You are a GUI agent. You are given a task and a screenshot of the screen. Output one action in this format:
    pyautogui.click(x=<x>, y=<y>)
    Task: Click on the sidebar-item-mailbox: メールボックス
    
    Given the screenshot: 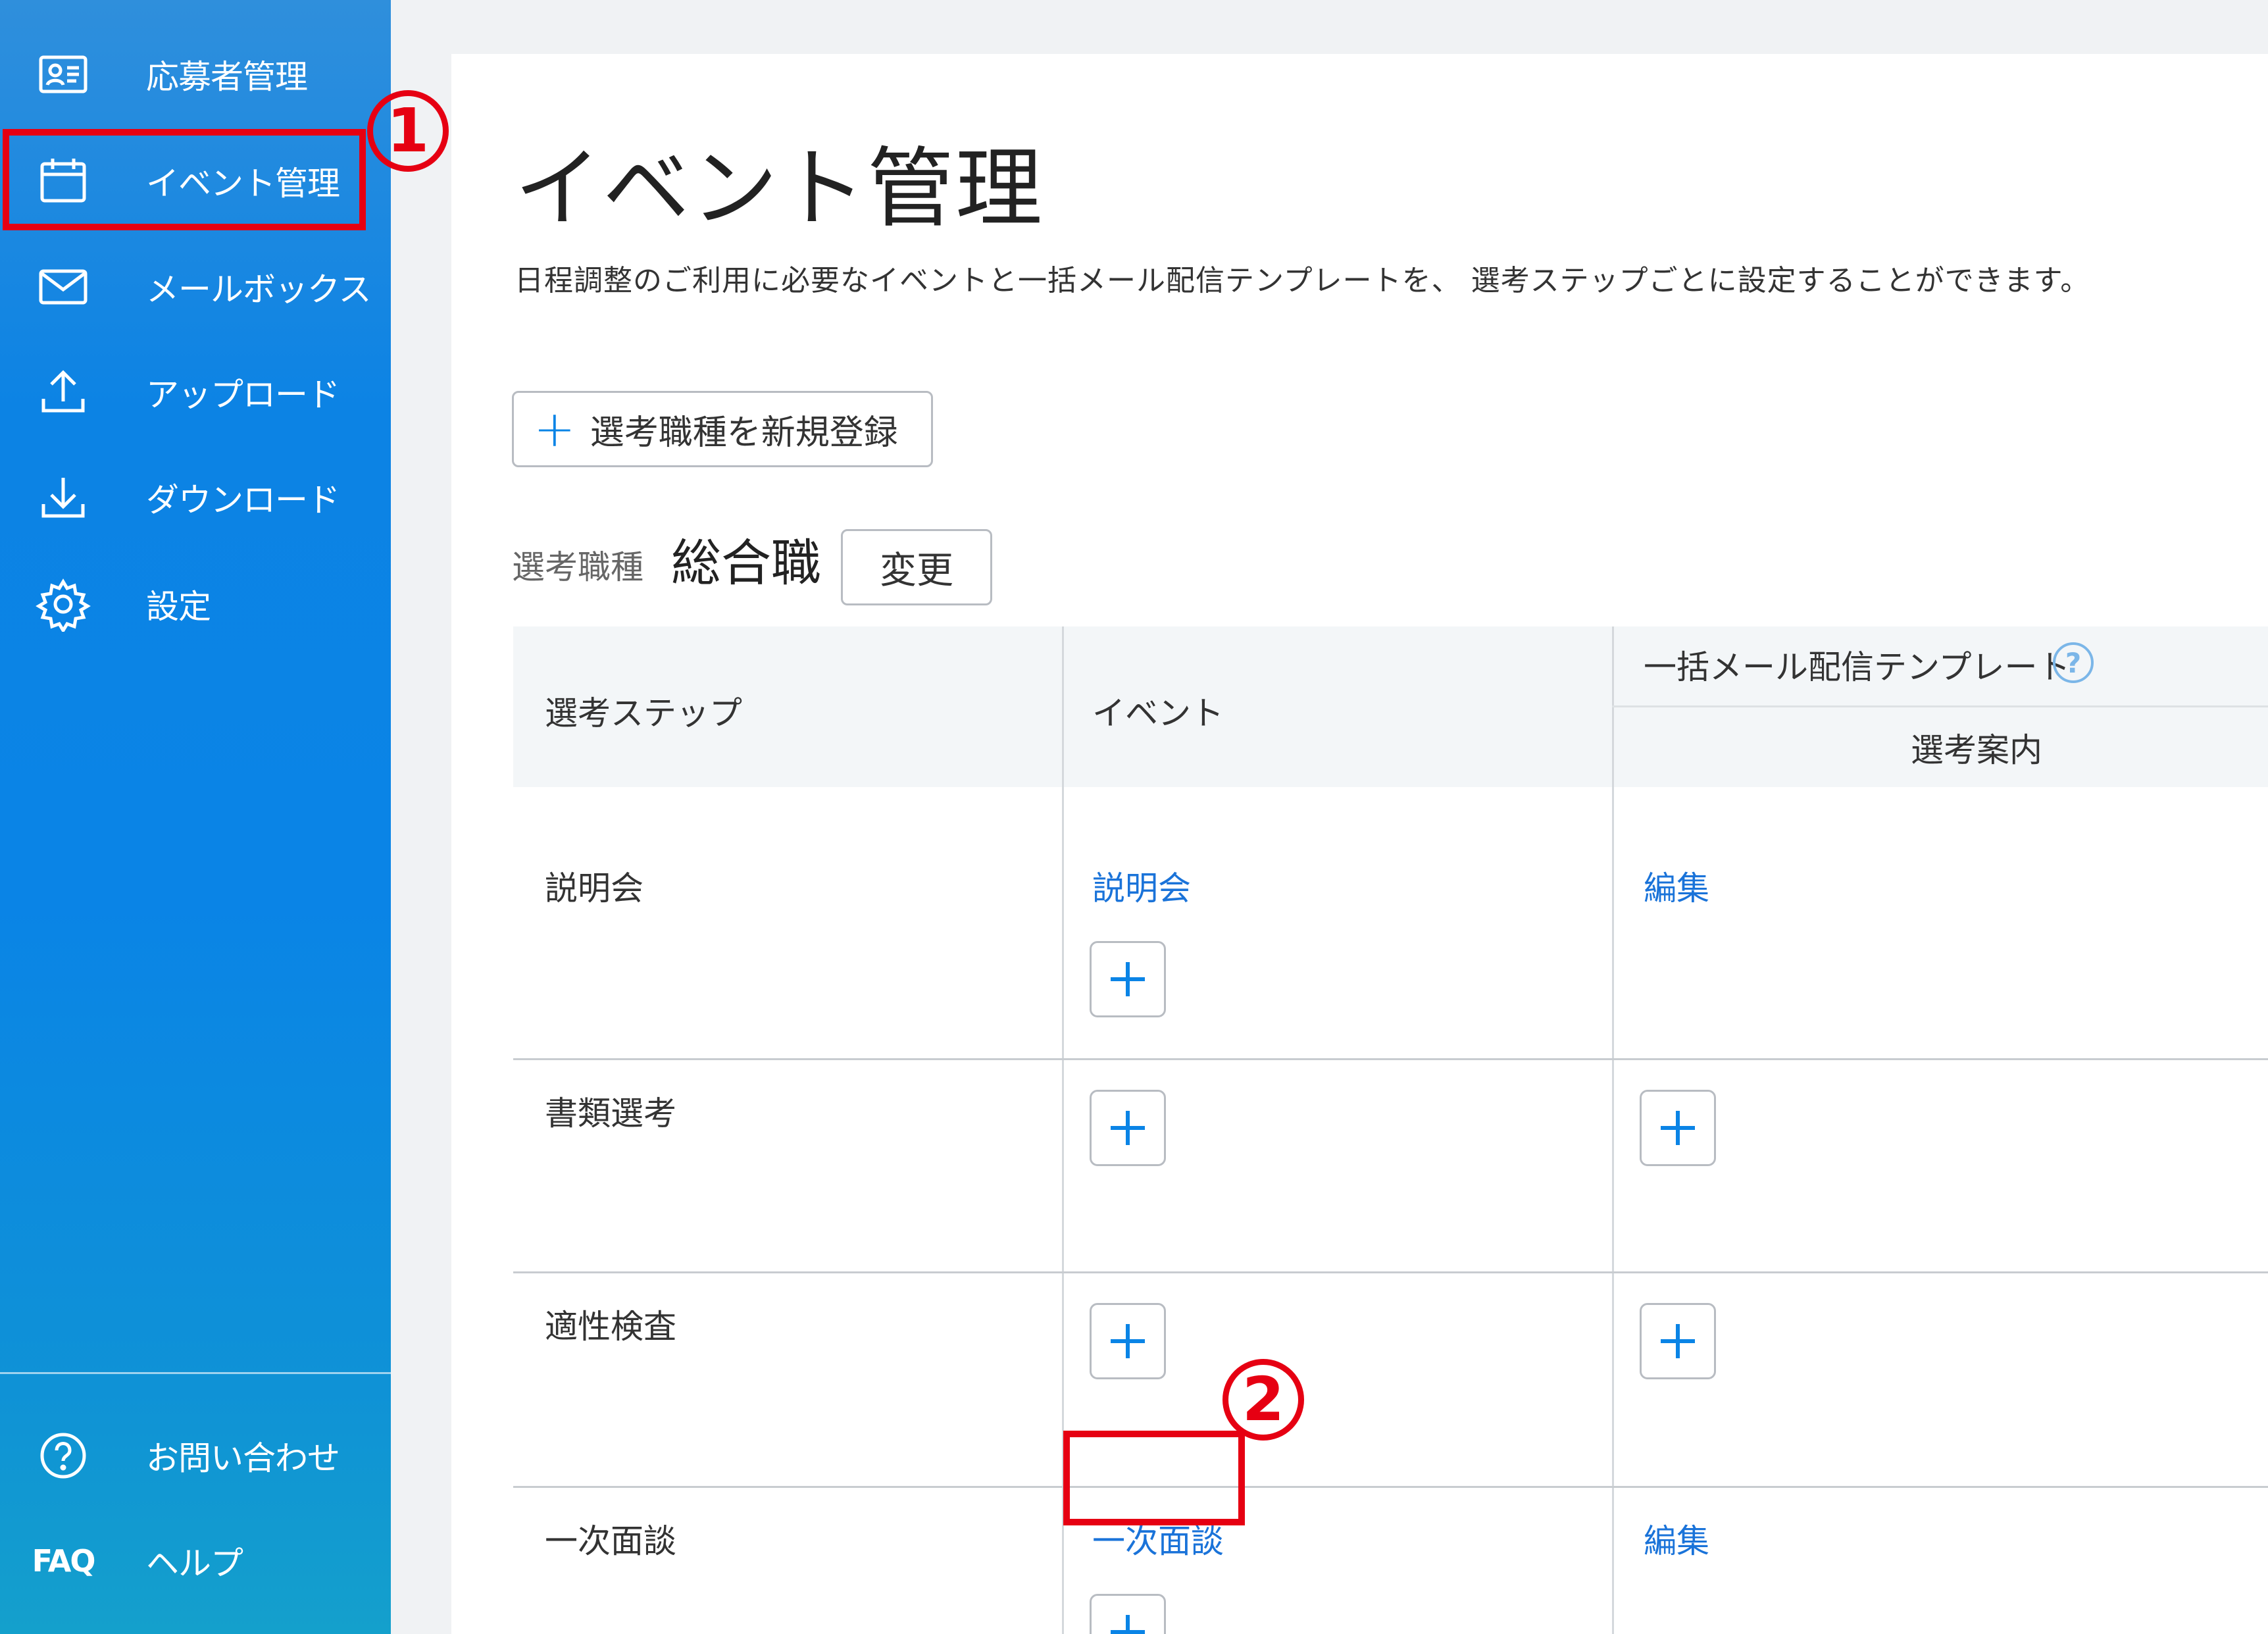 What is the action you would take?
    pyautogui.click(x=195, y=287)
    